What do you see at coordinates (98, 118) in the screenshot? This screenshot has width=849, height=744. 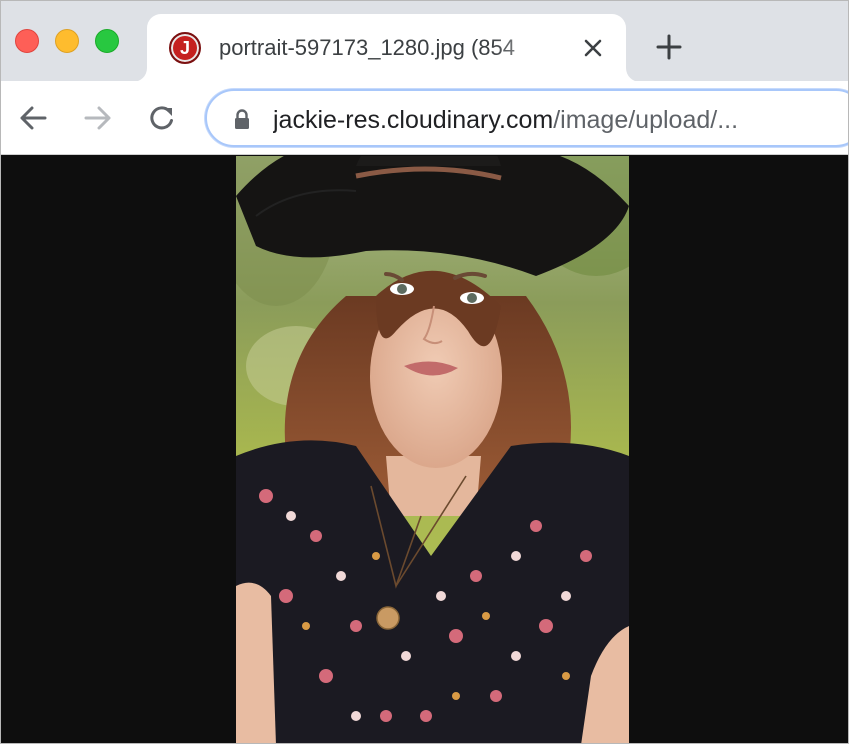 I see `forward-arrow-icon` at bounding box center [98, 118].